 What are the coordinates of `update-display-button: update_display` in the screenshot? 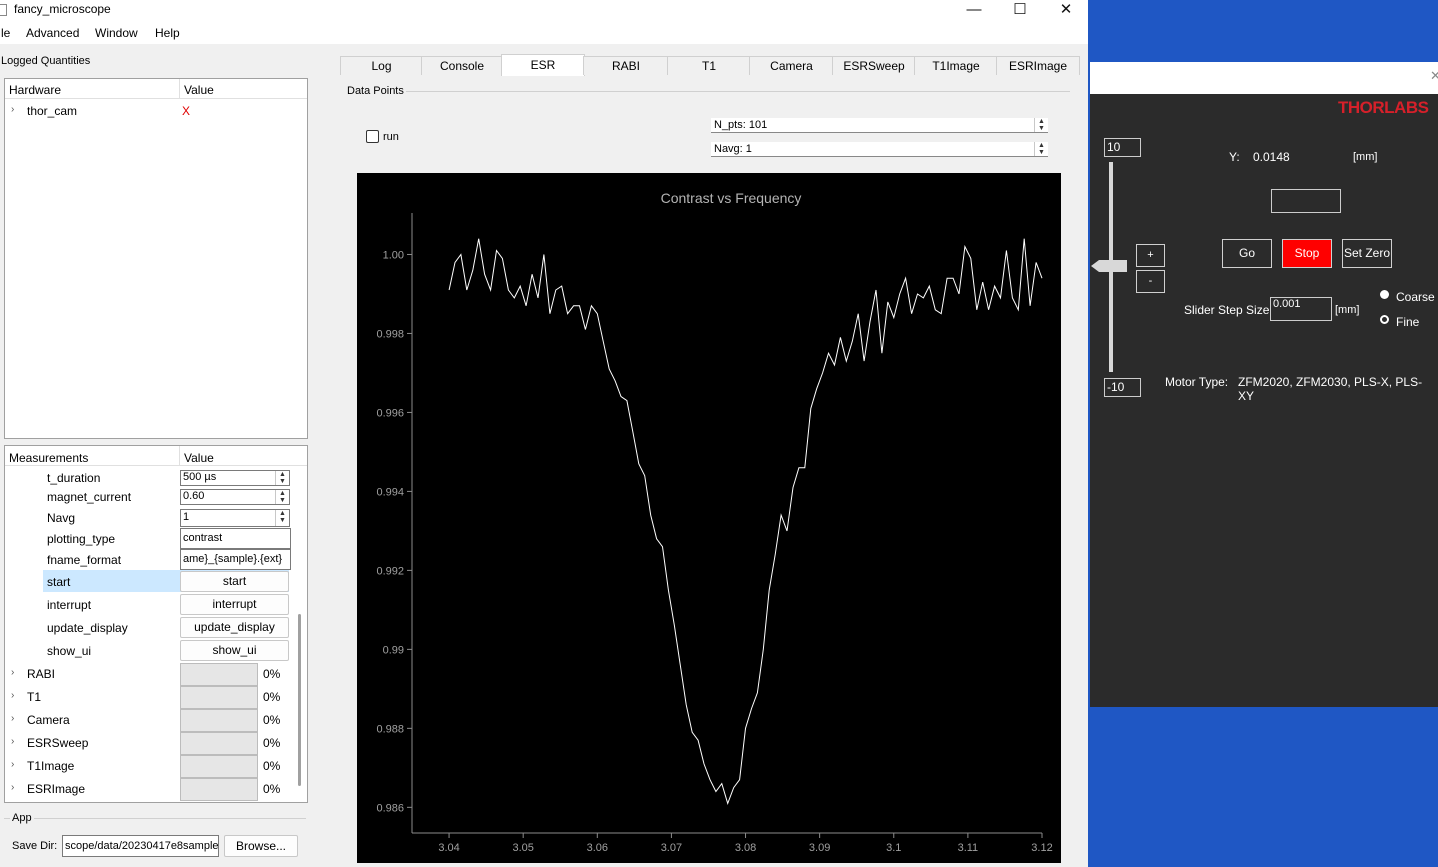 It's located at (234, 627).